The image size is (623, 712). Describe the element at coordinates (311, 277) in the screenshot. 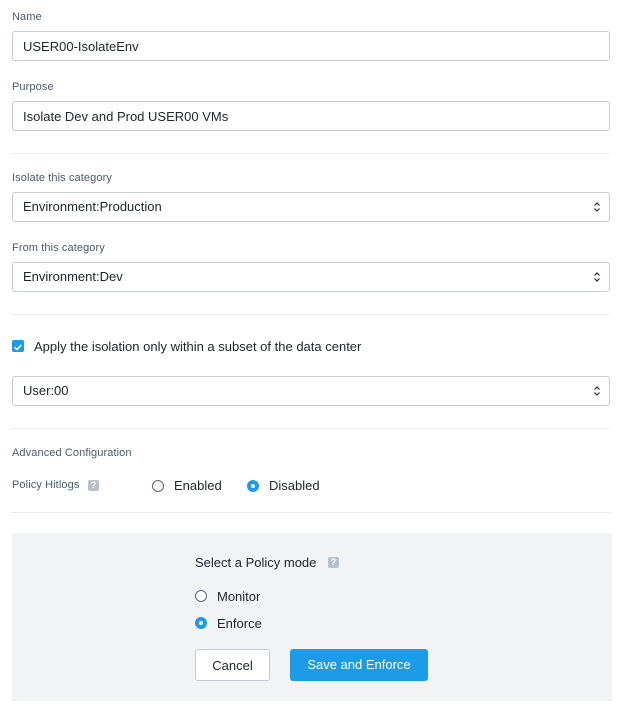

I see `from-category-select: Environment:Dev` at that location.